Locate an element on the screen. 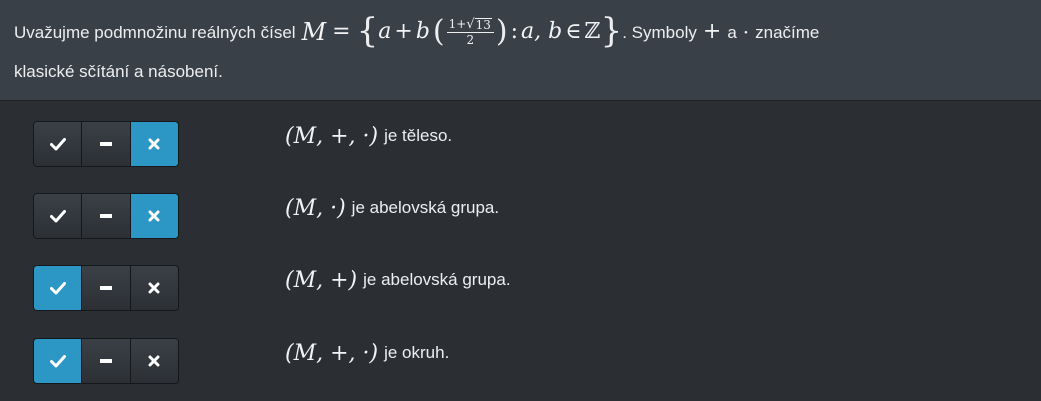  fraction-numerator: 1+ √ 13 is located at coordinates (470, 25).